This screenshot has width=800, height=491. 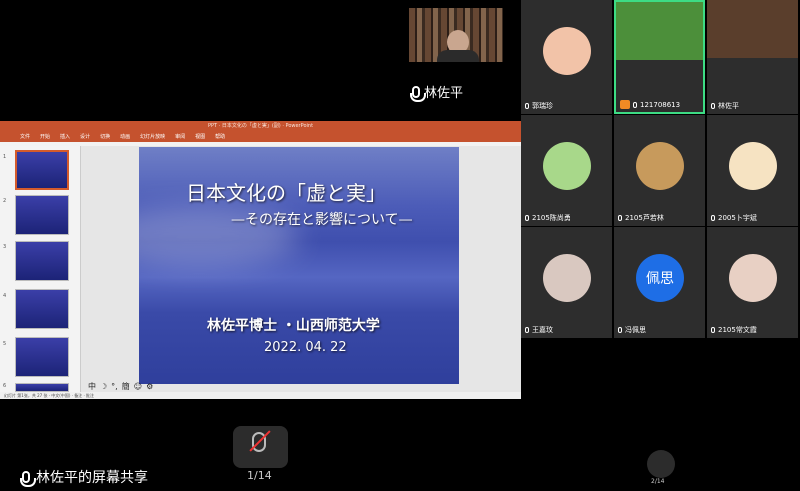 I want to click on participant-tile: 郭瑞珍, so click(x=566, y=57).